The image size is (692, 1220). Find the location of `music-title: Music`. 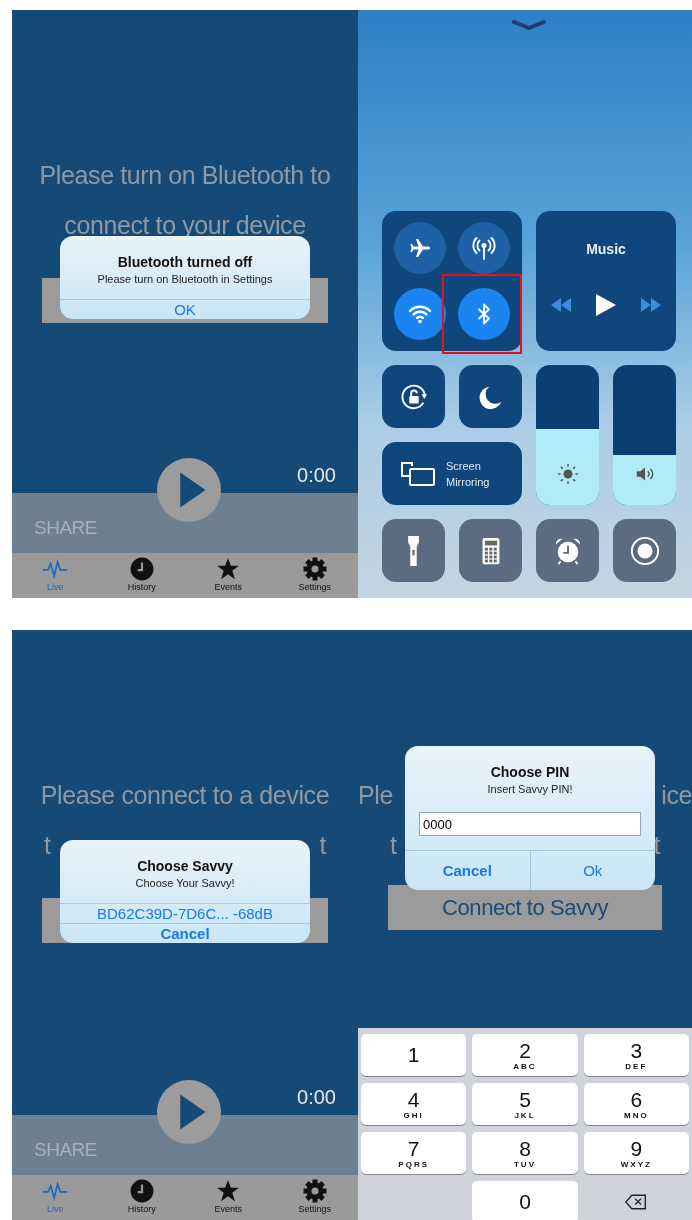

music-title: Music is located at coordinates (606, 249).